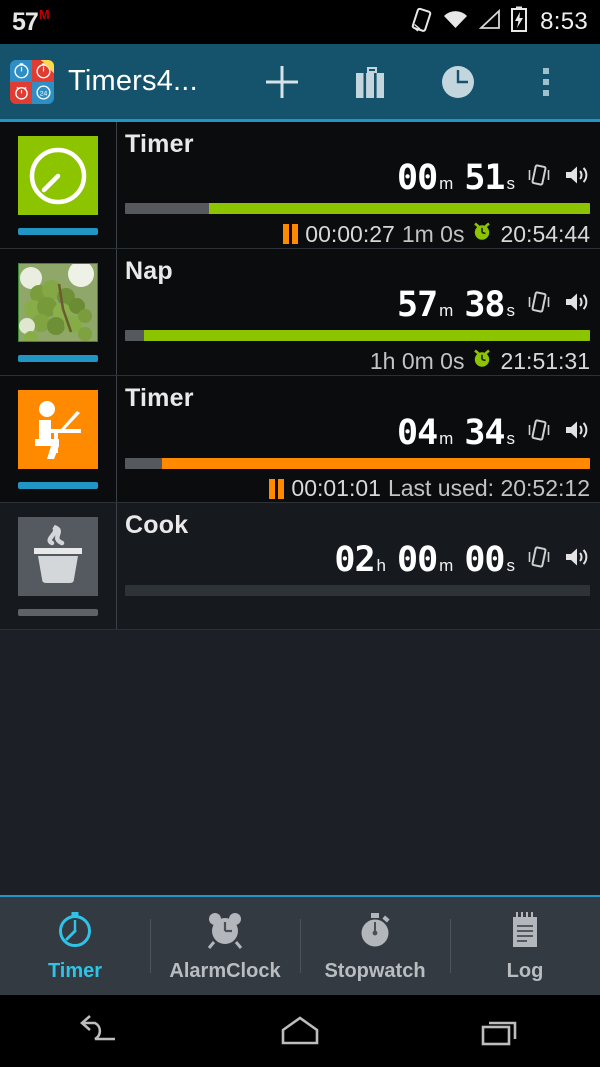  What do you see at coordinates (545, 360) in the screenshot?
I see `timer-alarm-time: 21:51:31` at bounding box center [545, 360].